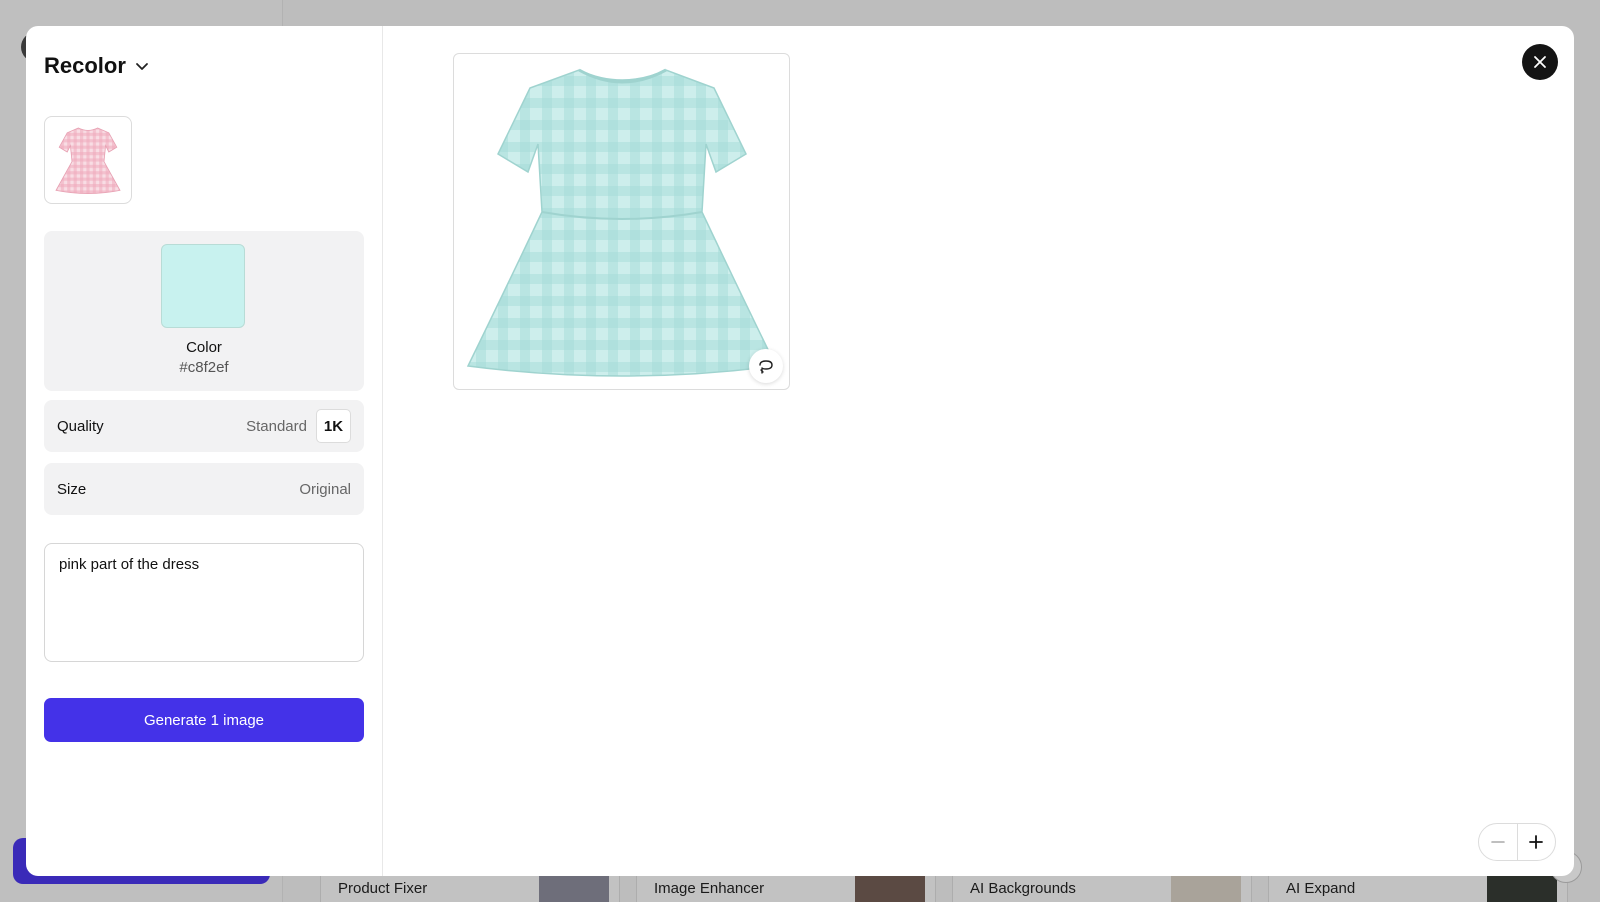  I want to click on result-dress-image, so click(622, 222).